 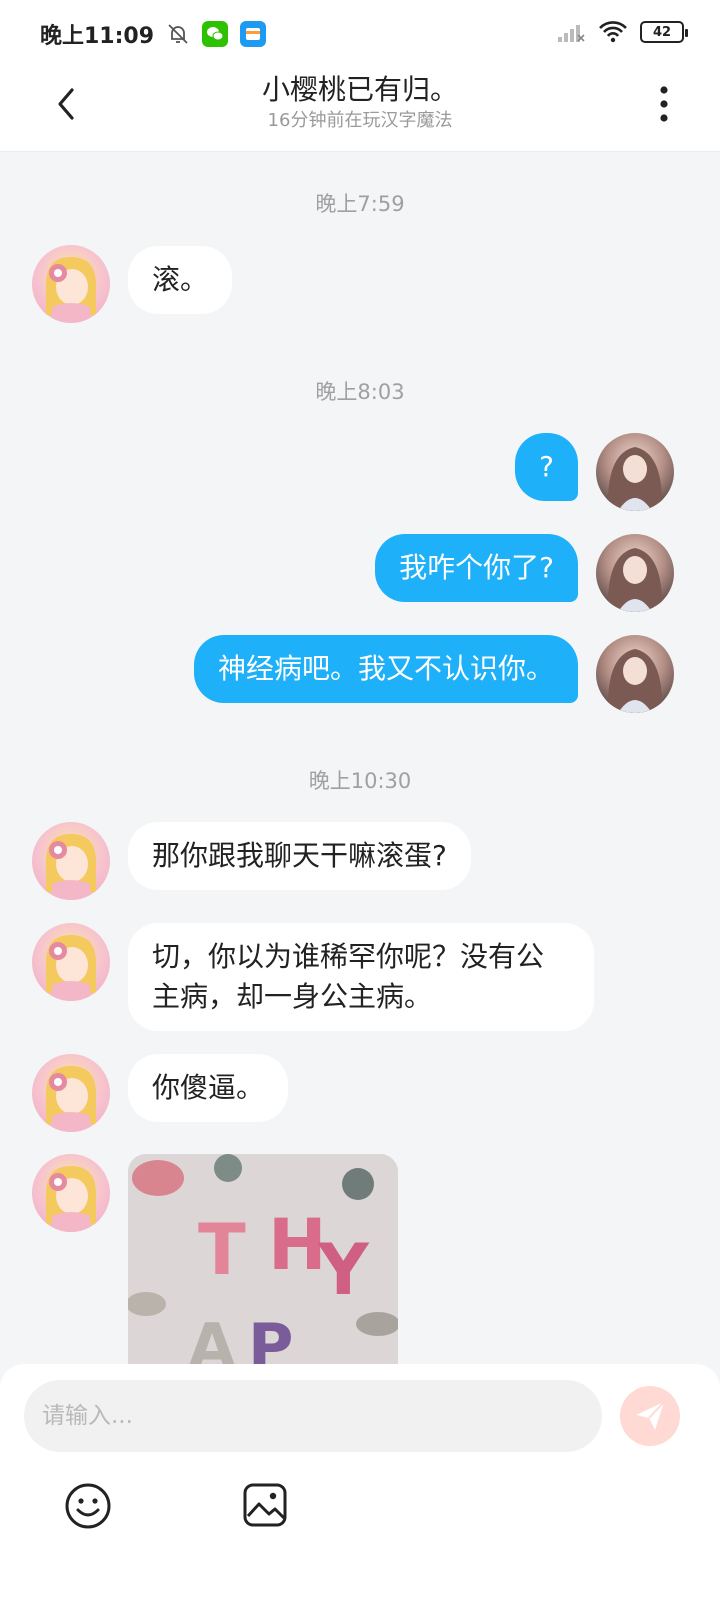 I want to click on message-text: 你傻逼。, so click(x=208, y=1087).